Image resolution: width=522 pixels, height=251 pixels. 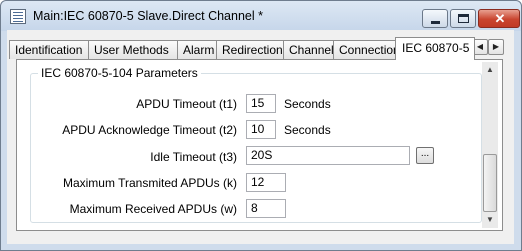 What do you see at coordinates (307, 130) in the screenshot?
I see `apdu-ack-timeout-unit: Seconds` at bounding box center [307, 130].